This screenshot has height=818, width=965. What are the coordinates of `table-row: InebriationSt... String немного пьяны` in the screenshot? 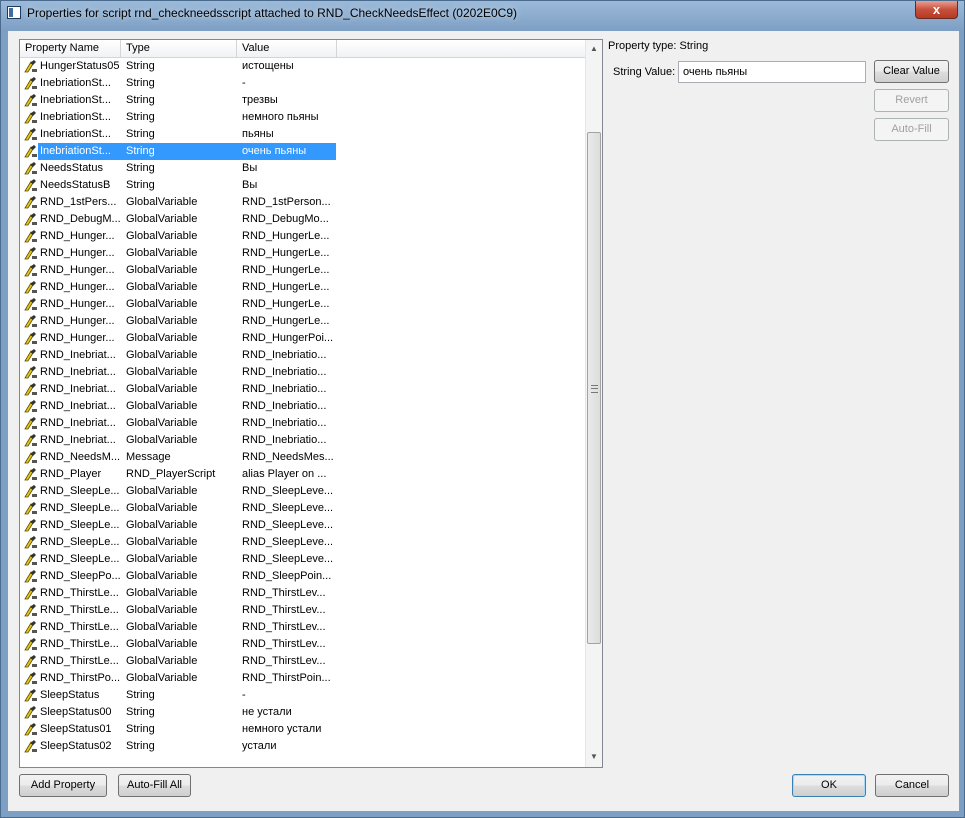 It's located at (302, 117).